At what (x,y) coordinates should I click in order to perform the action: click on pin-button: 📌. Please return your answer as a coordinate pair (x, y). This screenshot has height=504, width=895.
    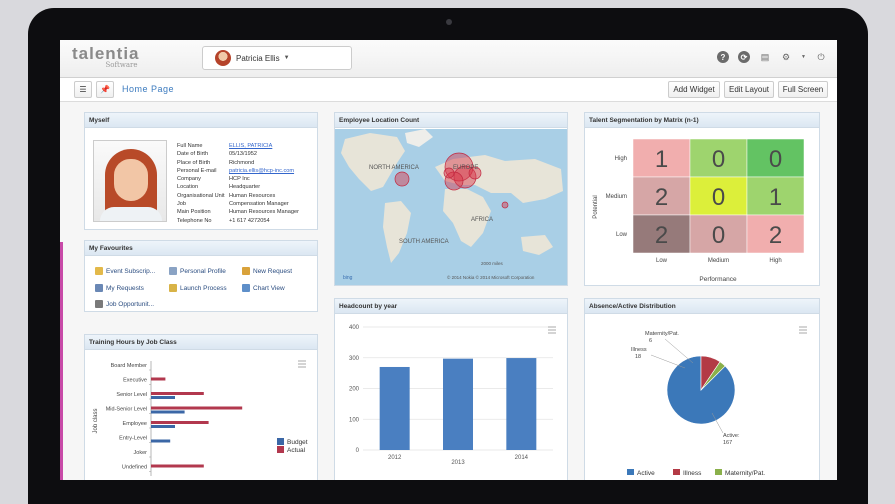
    Looking at the image, I should click on (105, 89).